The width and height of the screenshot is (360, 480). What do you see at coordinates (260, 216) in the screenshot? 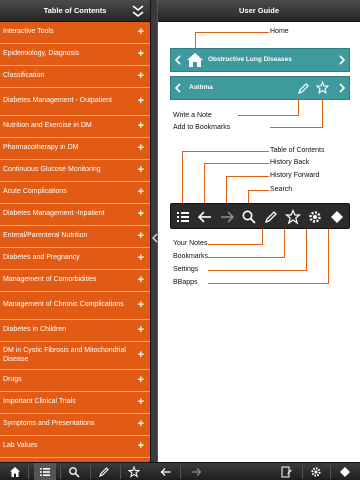
I see `guide-toolbar` at bounding box center [260, 216].